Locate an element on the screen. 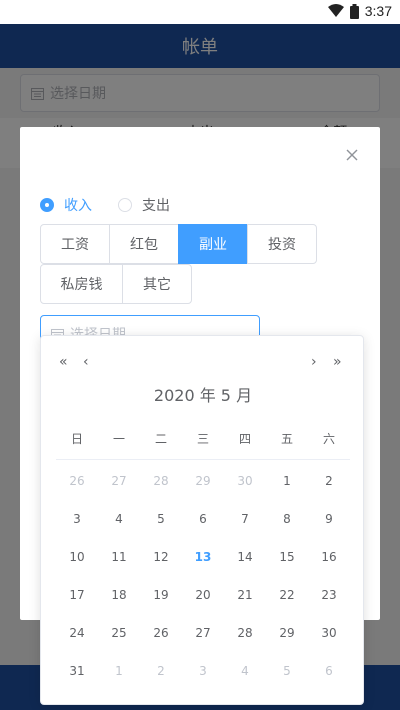  calendar-week: 17 18 19 20 21 22 23 is located at coordinates (203, 595).